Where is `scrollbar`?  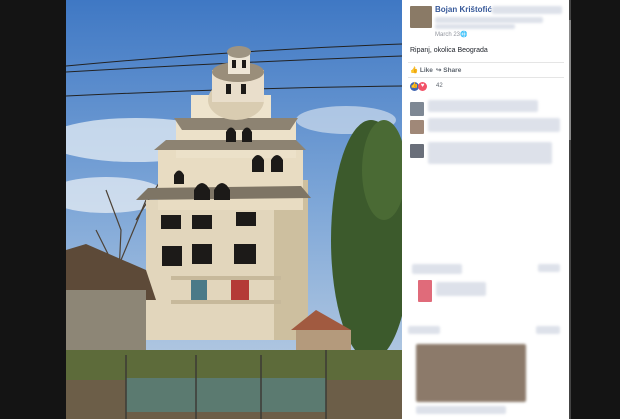
scrollbar is located at coordinates (570, 209).